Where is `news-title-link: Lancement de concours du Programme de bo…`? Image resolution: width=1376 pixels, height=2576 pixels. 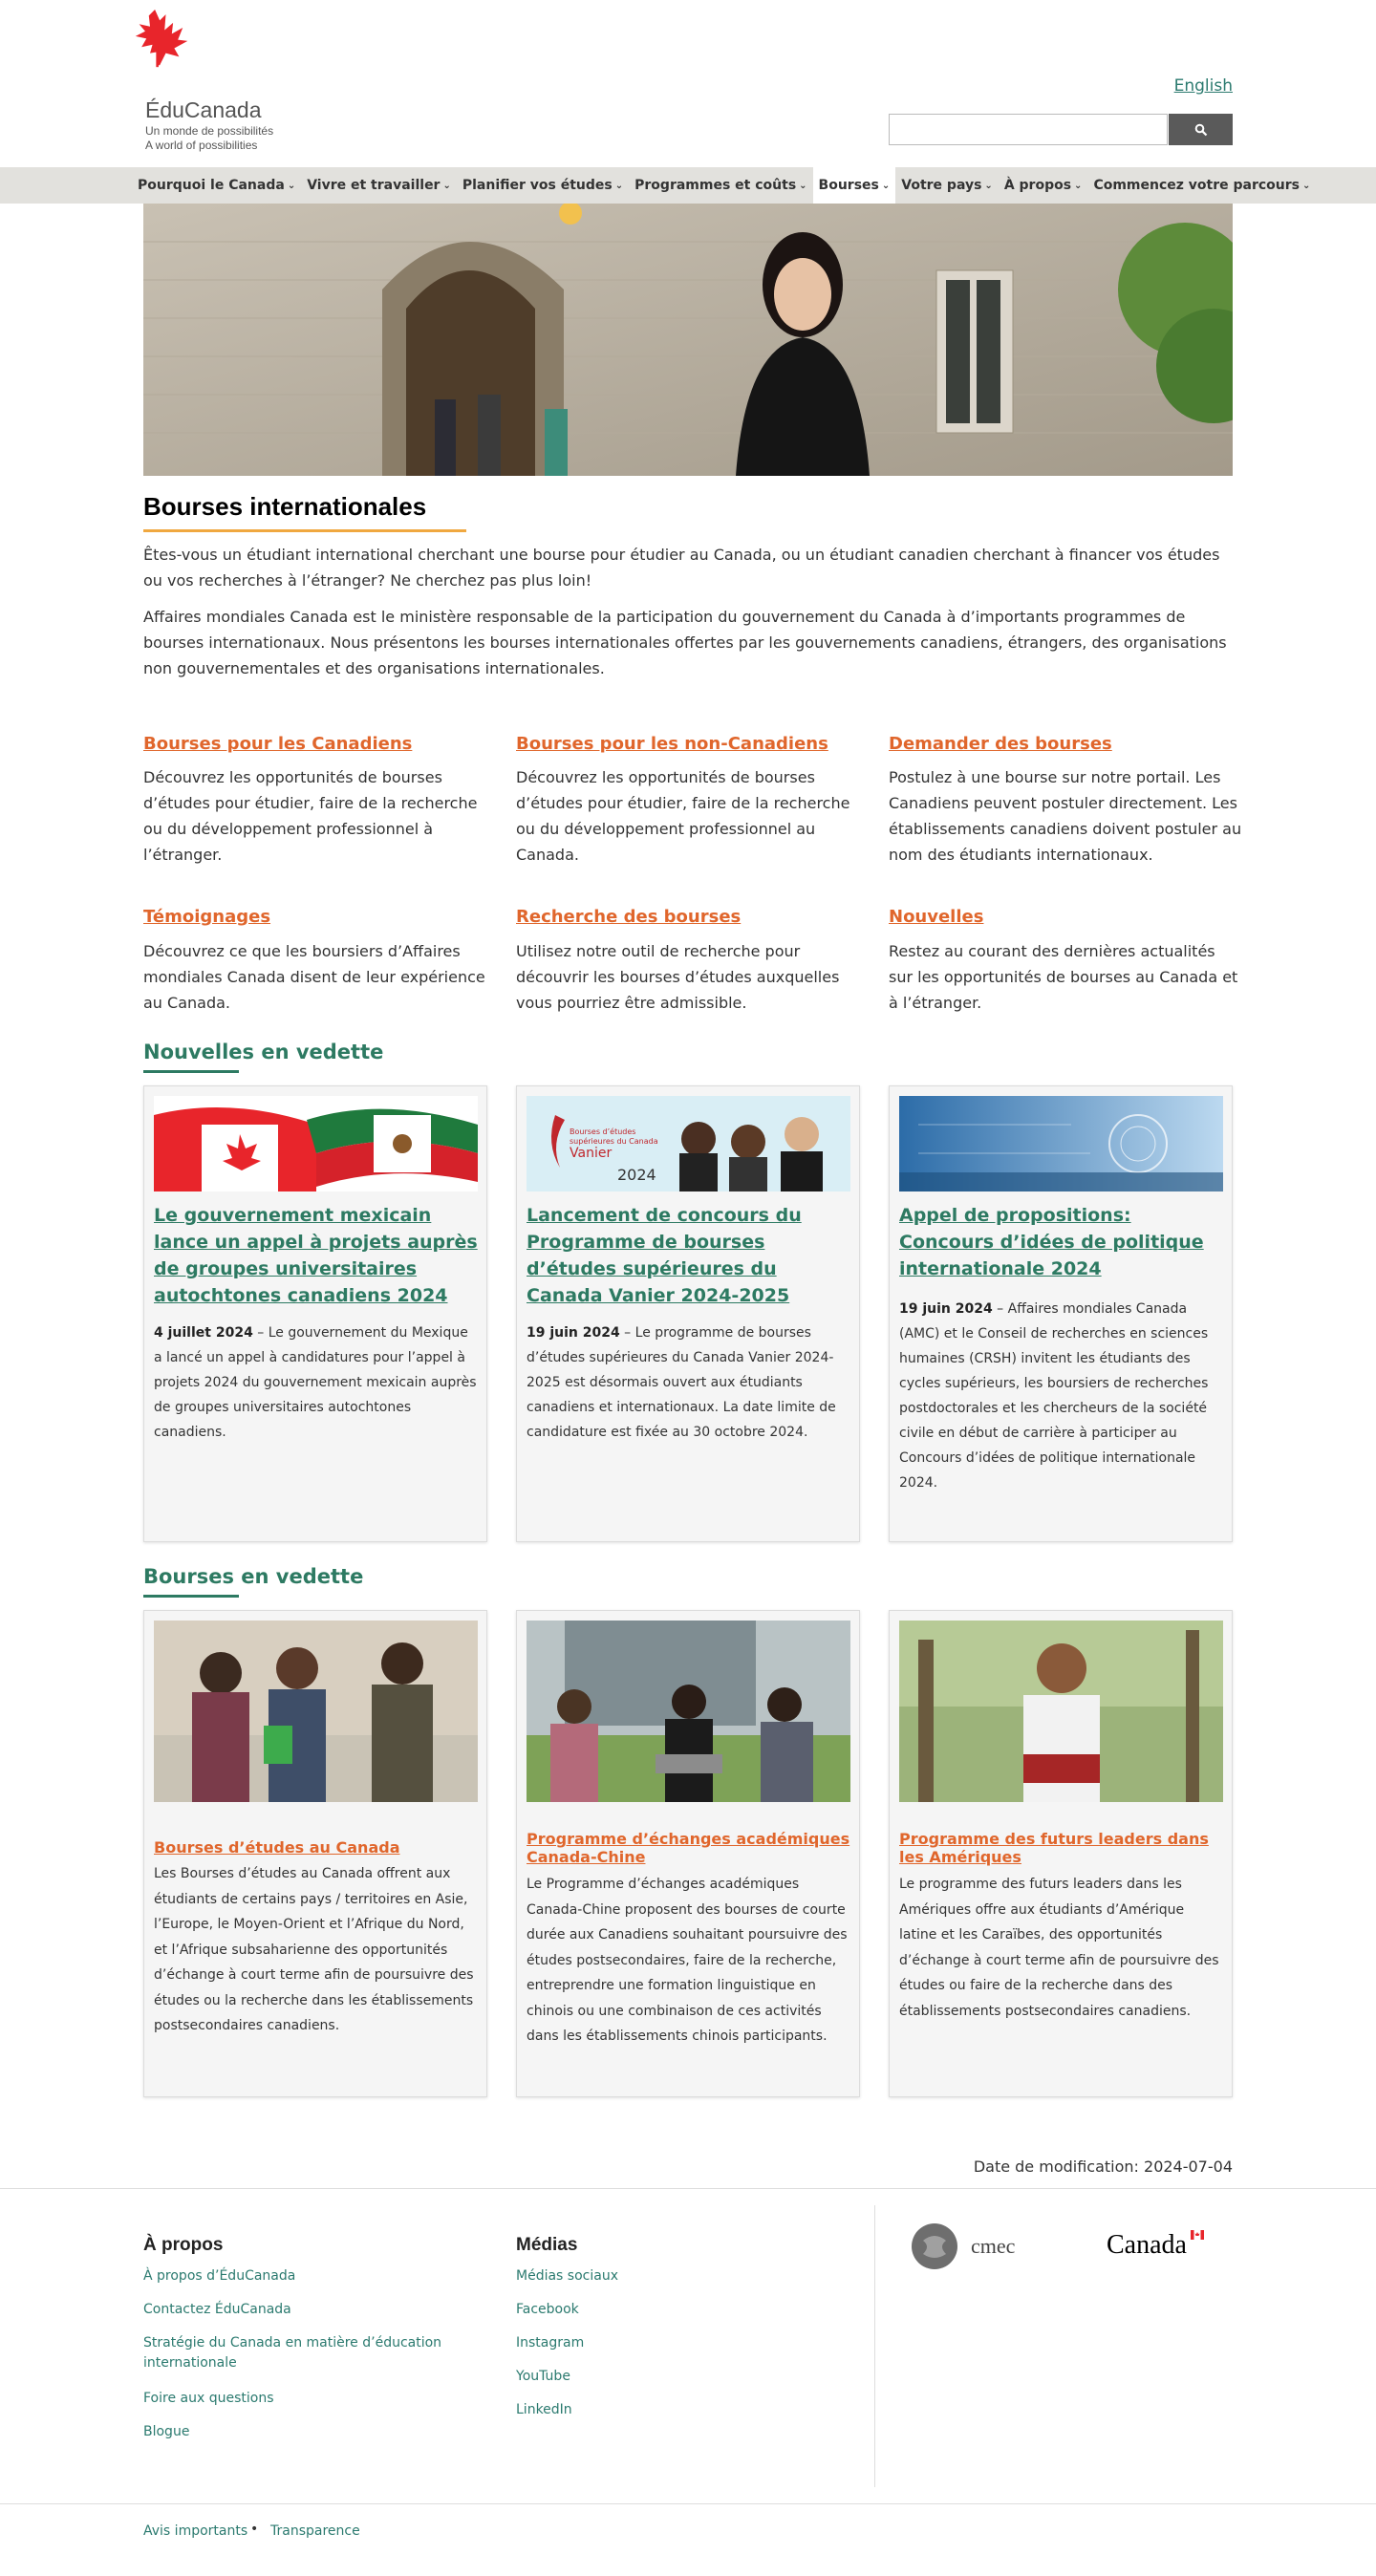
news-title-link: Lancement de concours du Programme de bo… is located at coordinates (689, 1255).